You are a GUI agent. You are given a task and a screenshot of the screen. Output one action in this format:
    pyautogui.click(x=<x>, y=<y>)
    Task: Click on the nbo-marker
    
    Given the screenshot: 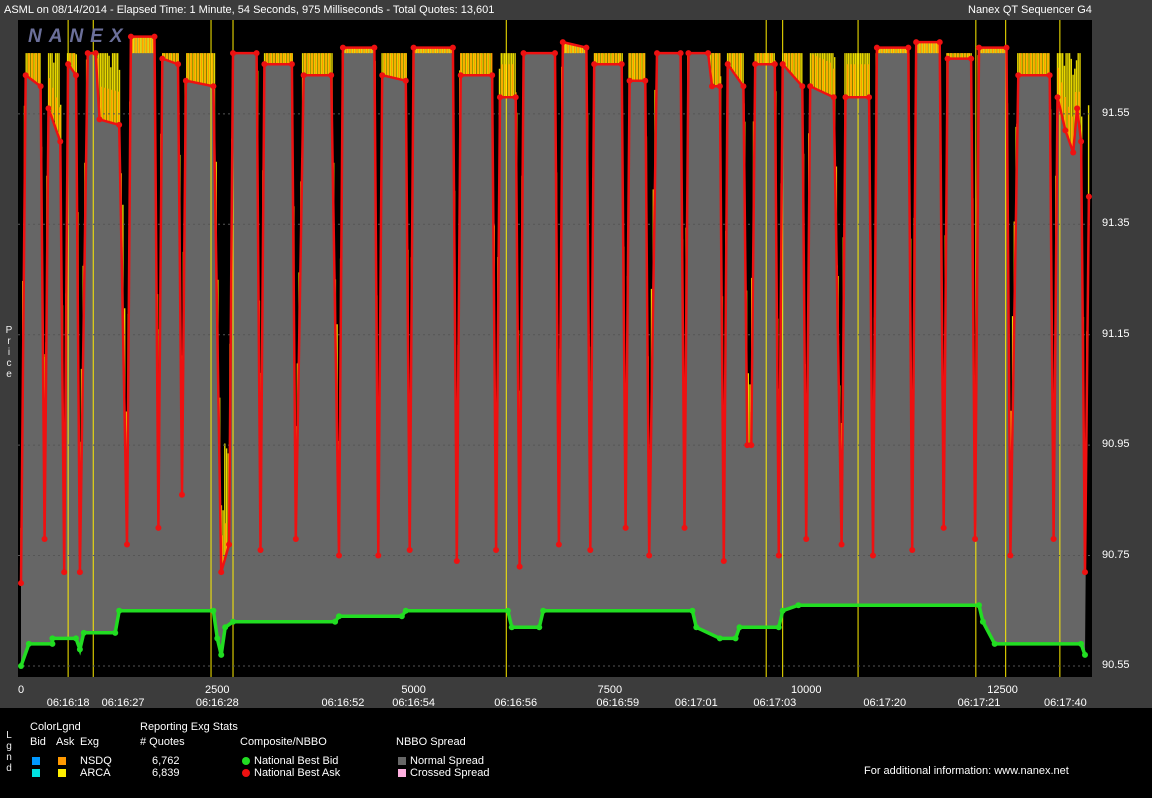 What is the action you would take?
    pyautogui.click(x=246, y=773)
    